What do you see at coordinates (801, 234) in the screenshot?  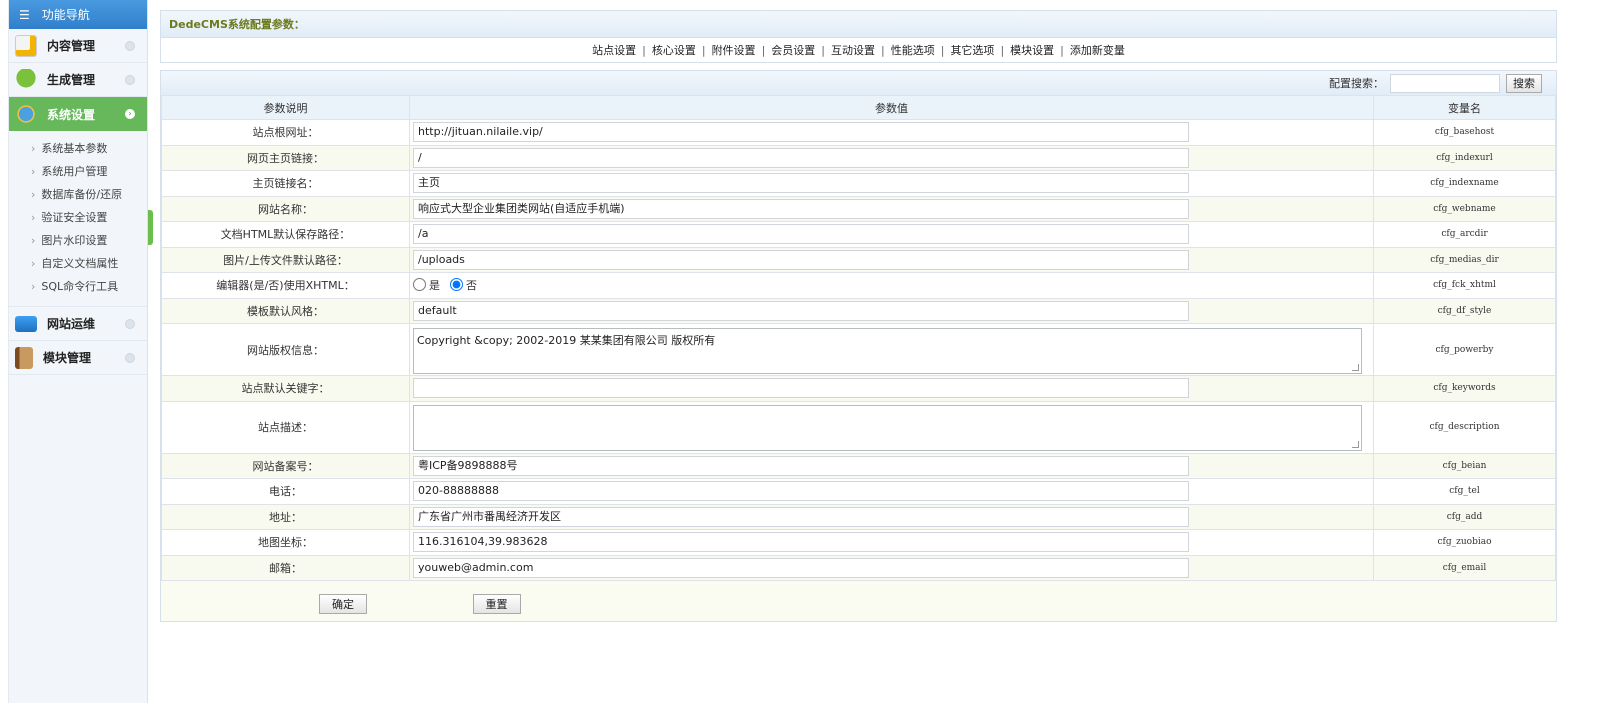 I see `cfg_arcdir-input: /a` at bounding box center [801, 234].